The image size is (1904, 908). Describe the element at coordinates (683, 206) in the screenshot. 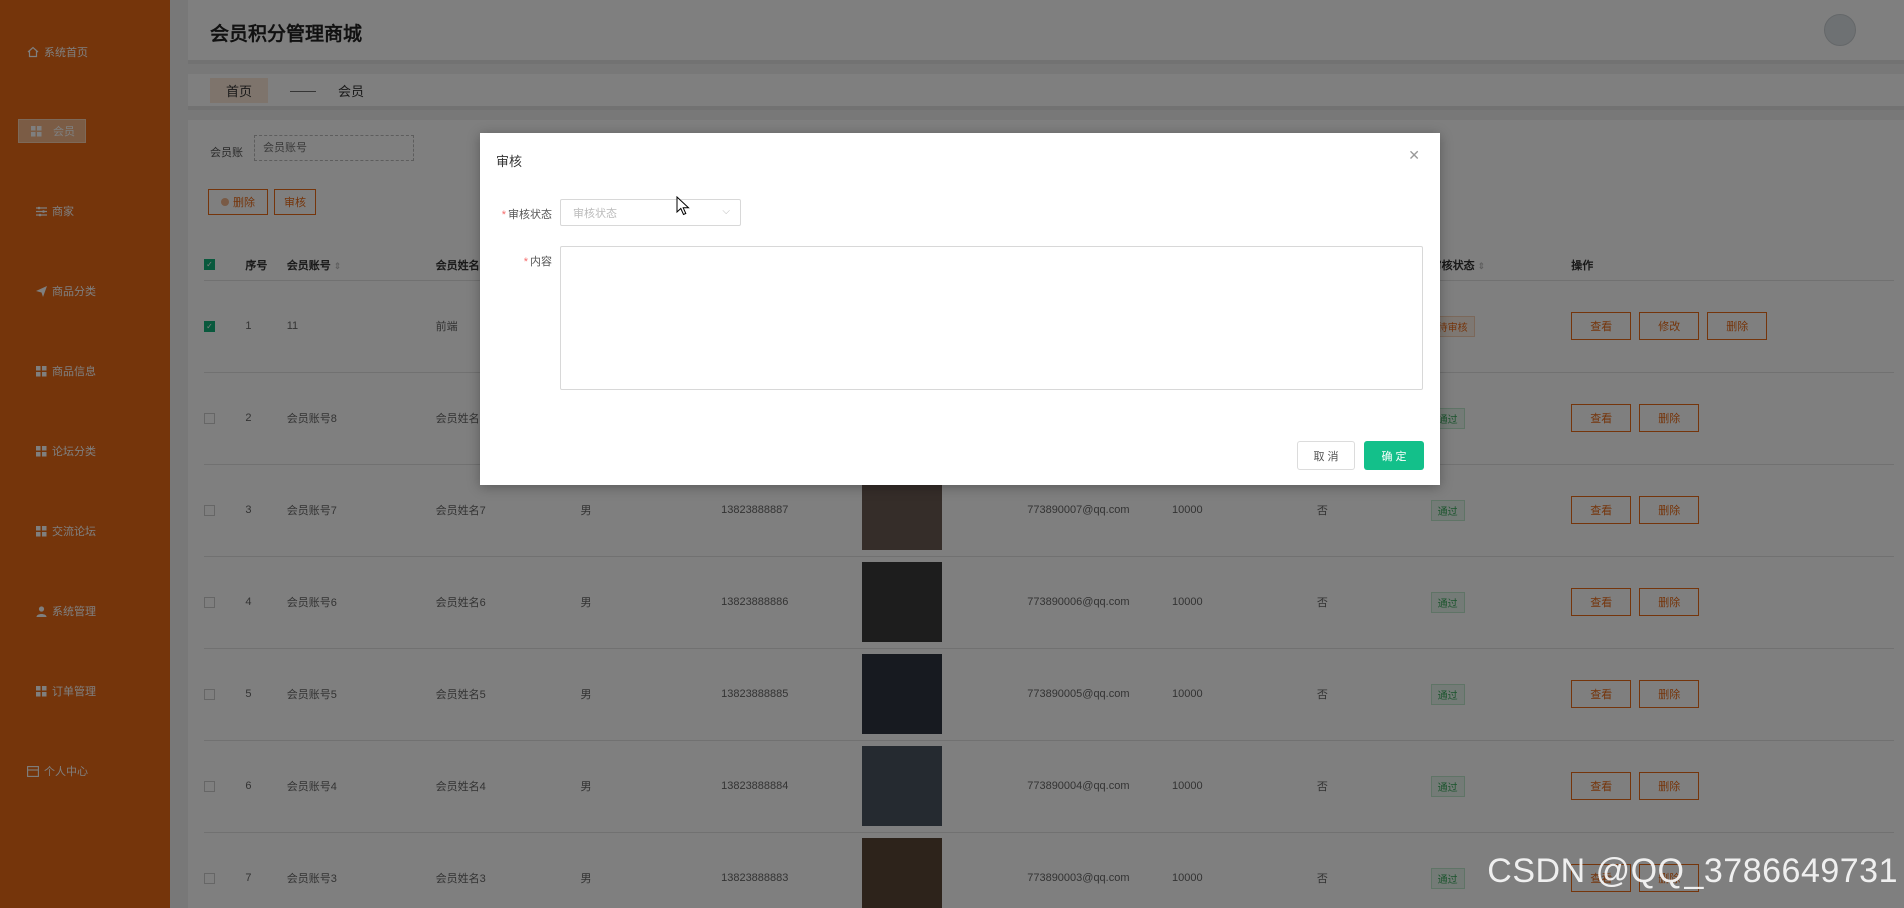

I see `mouse-cursor-icon` at that location.